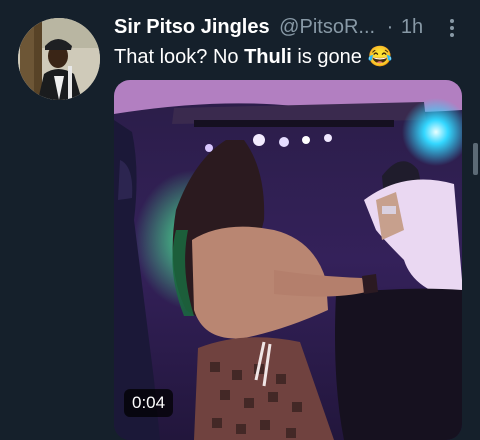 The width and height of the screenshot is (480, 440). I want to click on tweet-header: Sir Pitso Jingles @PitsoR... · 1h, so click(269, 27).